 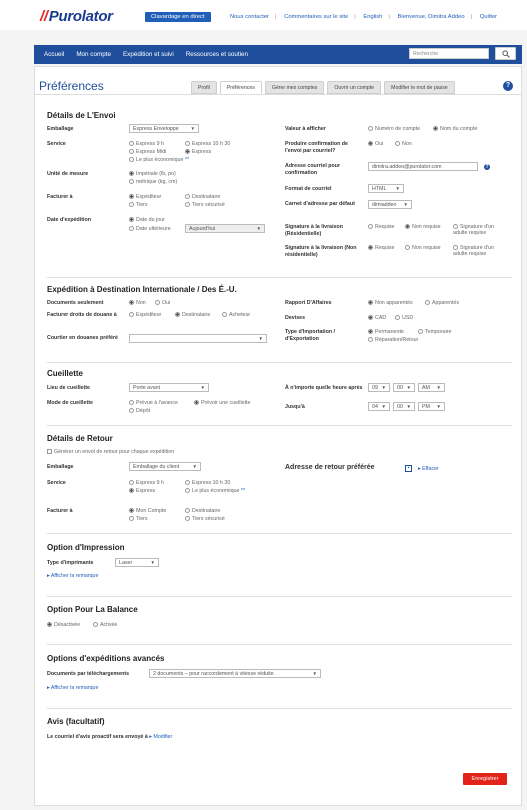 What do you see at coordinates (138, 205) in the screenshot?
I see `bill-to-option: Tiers` at bounding box center [138, 205].